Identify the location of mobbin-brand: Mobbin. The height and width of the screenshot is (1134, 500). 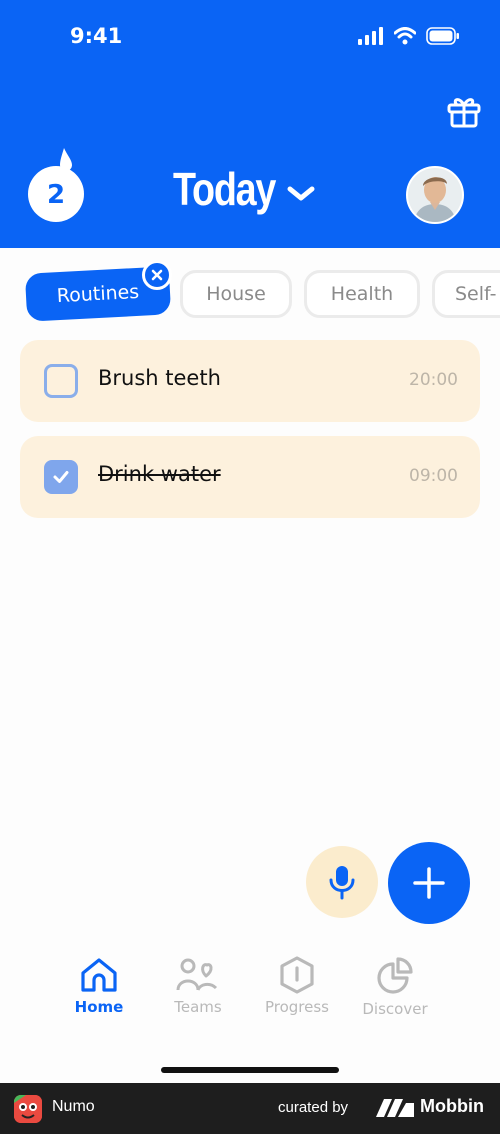
(452, 1106).